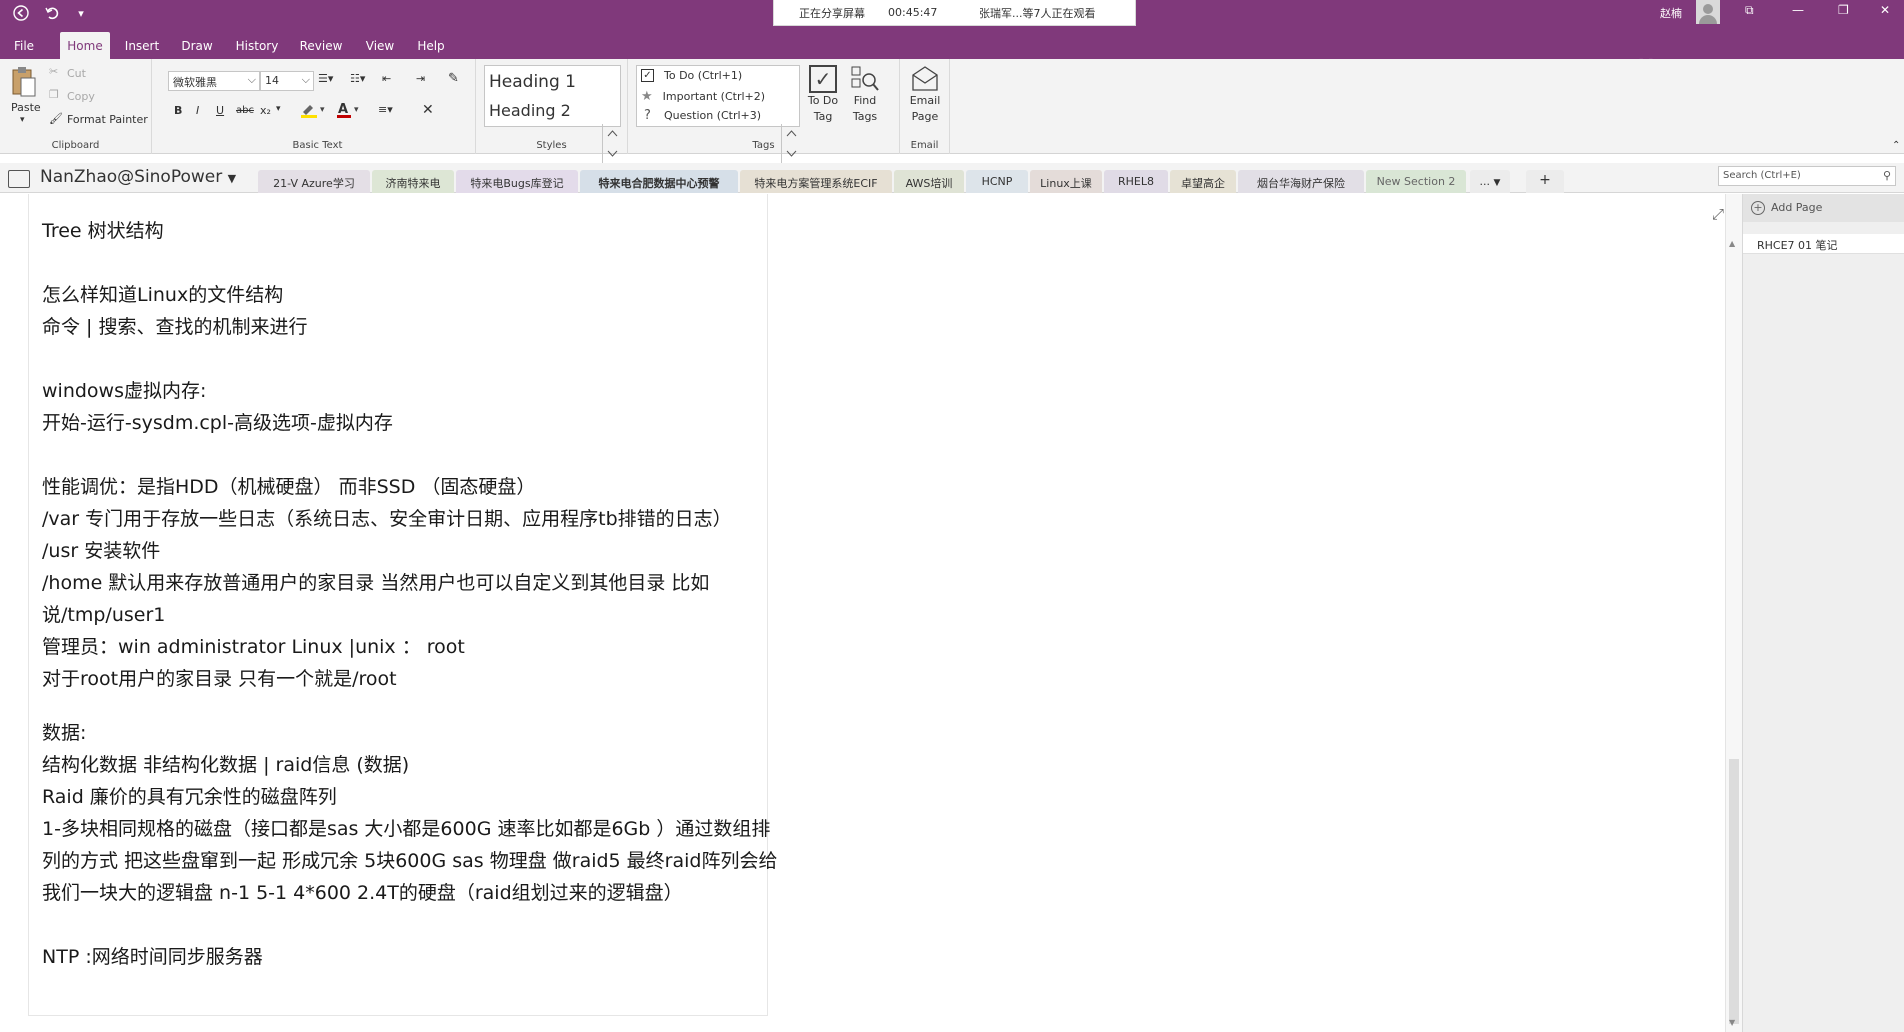 The height and width of the screenshot is (1032, 1904). Describe the element at coordinates (314, 181) in the screenshot. I see `section-tab: 21-V Azure学习` at that location.